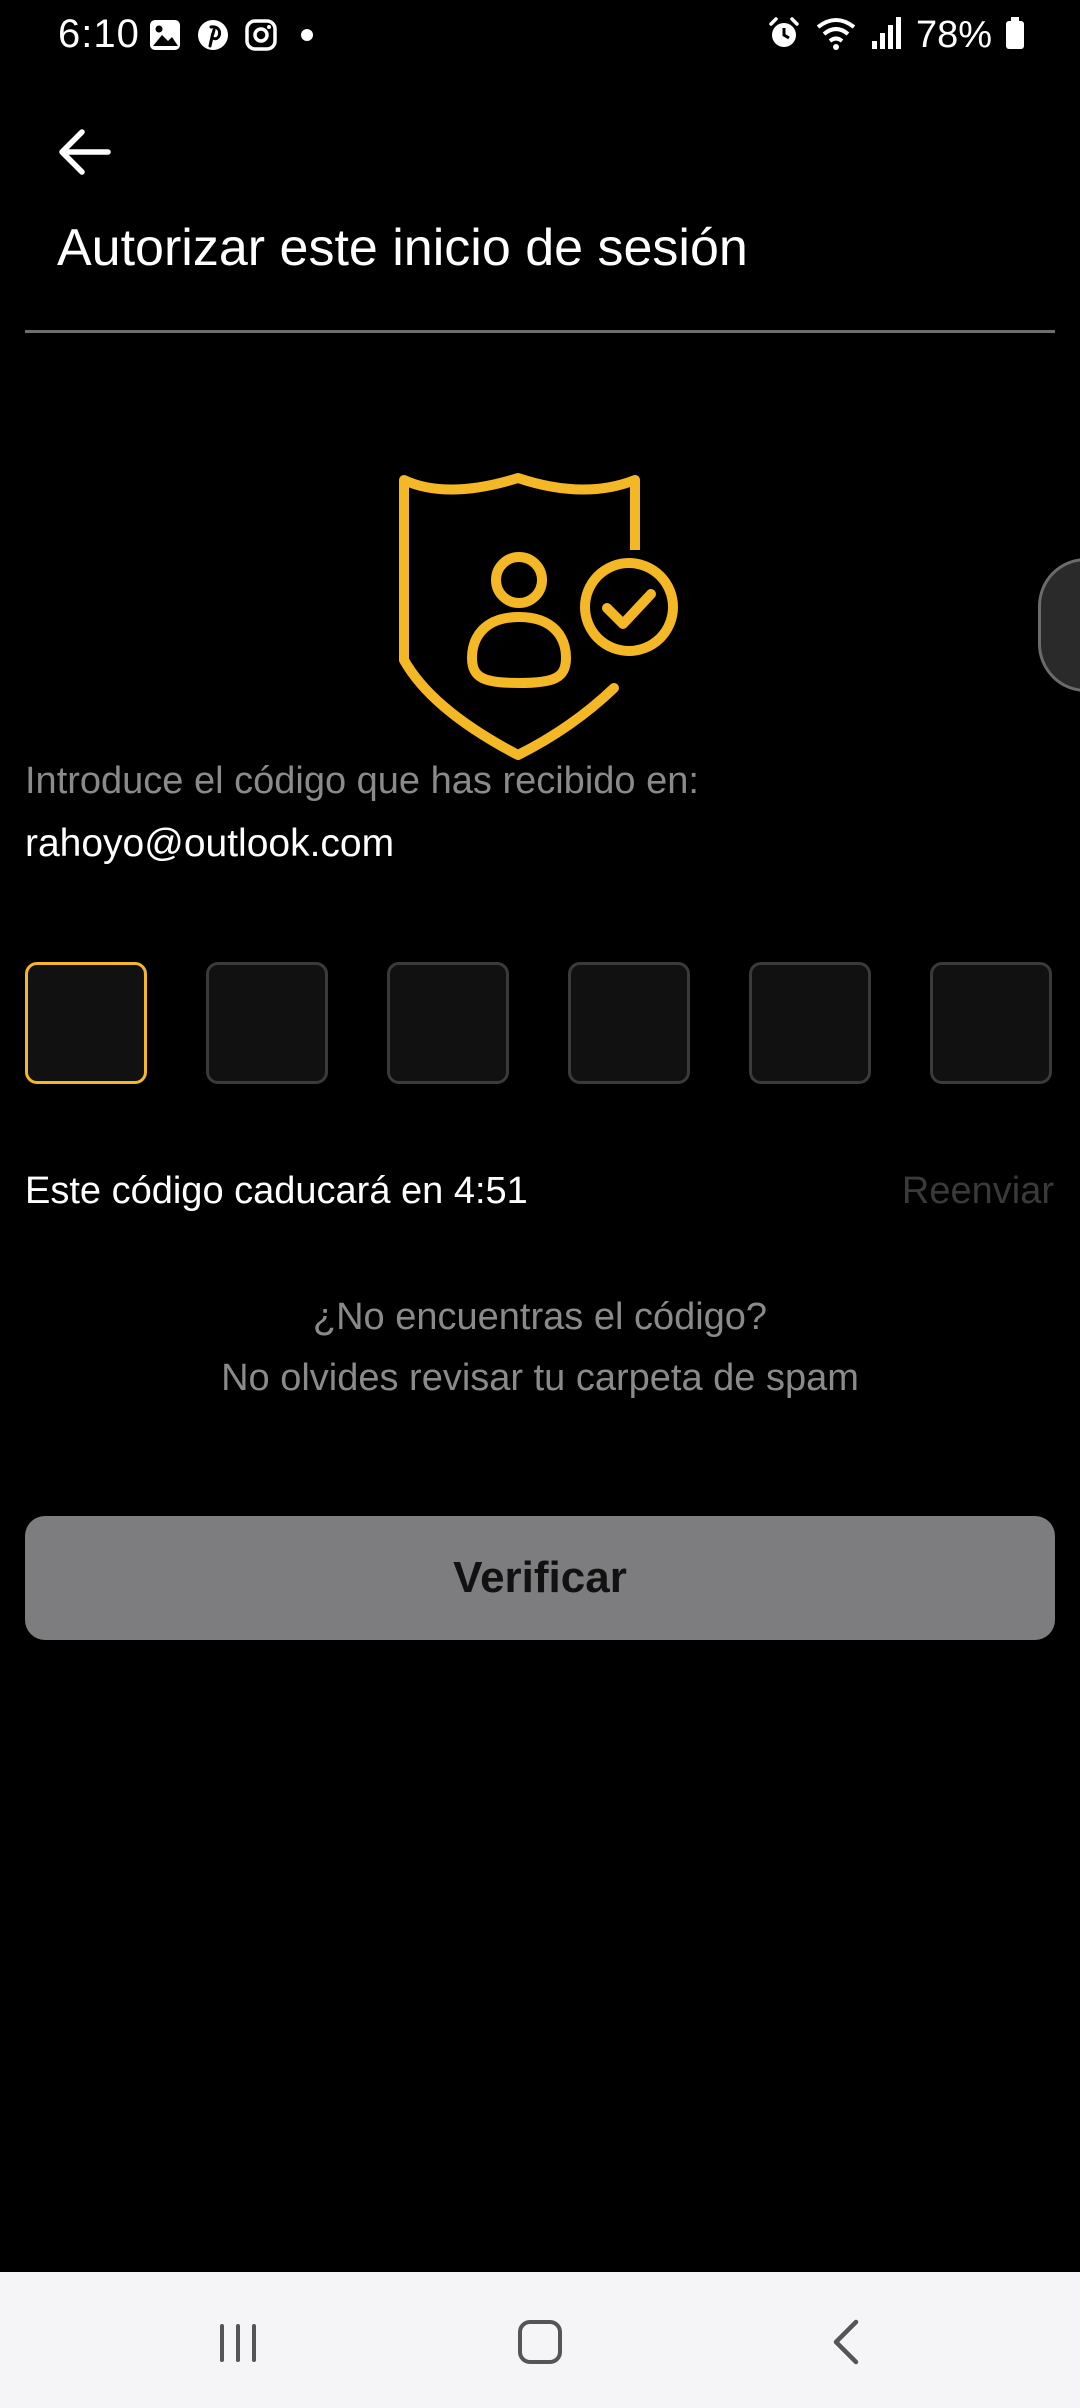  I want to click on help-hint: No olvides revisar tu carpeta de spam, so click(540, 1378).